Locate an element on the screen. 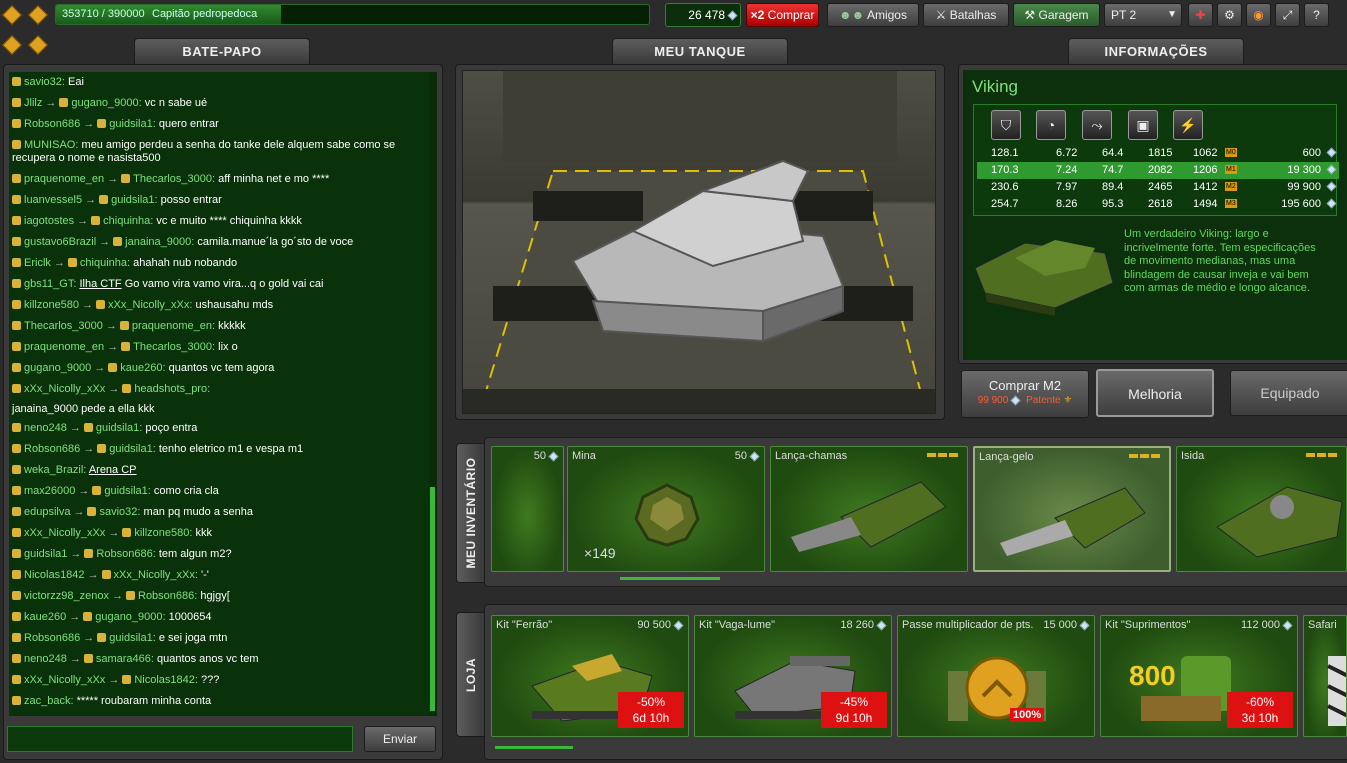 The height and width of the screenshot is (763, 1347). chat-sender: kaue260 is located at coordinates (45, 617).